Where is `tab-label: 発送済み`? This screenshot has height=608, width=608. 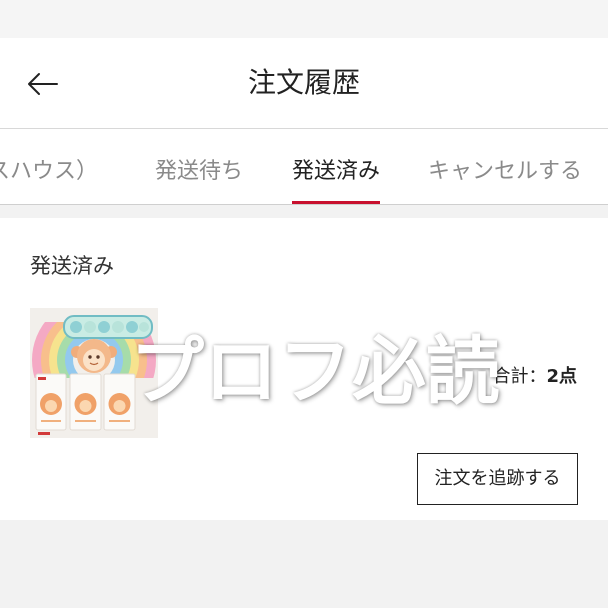 tab-label: 発送済み is located at coordinates (336, 171).